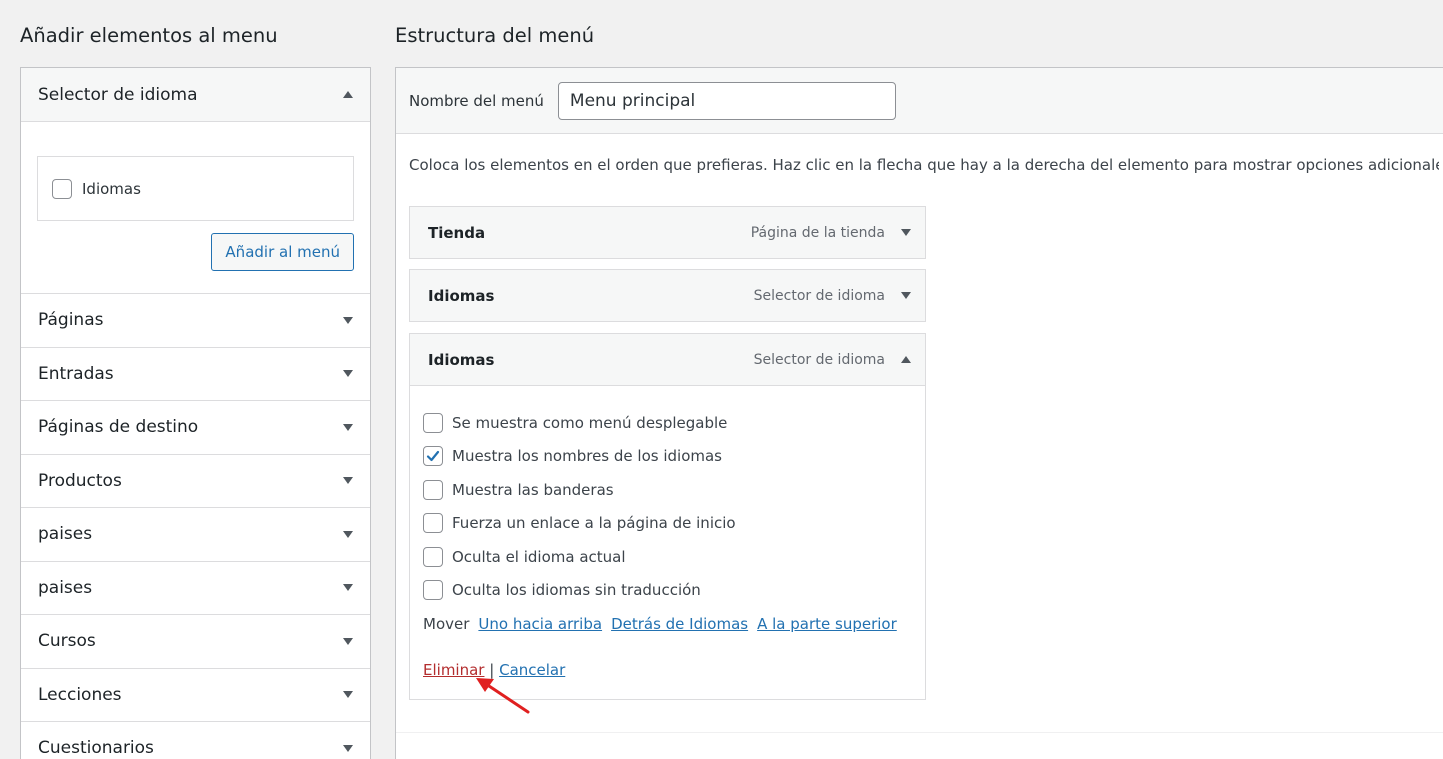 Image resolution: width=1443 pixels, height=759 pixels. Describe the element at coordinates (195, 535) in the screenshot. I see `accordion-section-countries: paises` at that location.